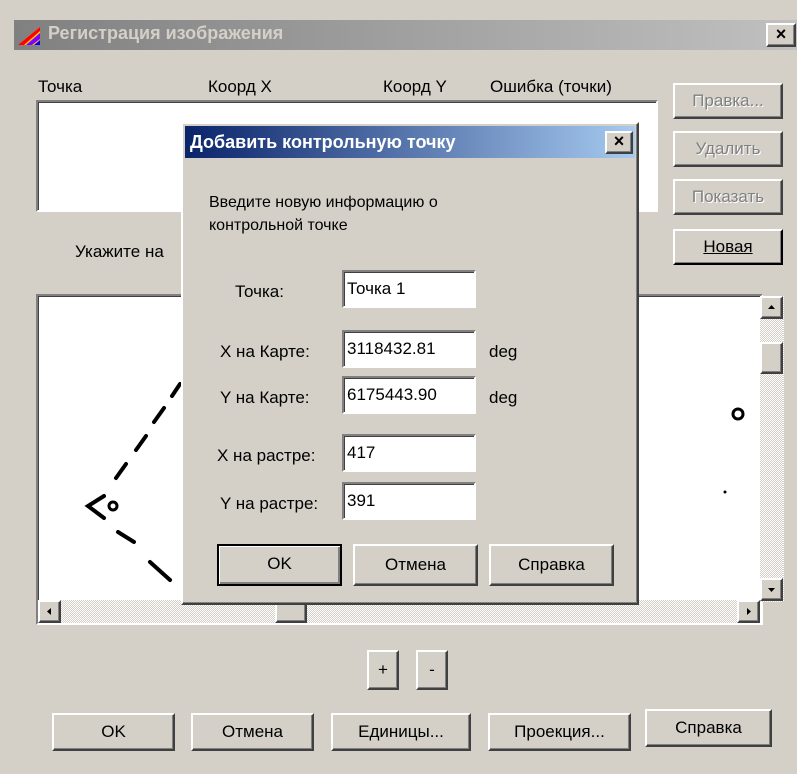 The width and height of the screenshot is (797, 774). Describe the element at coordinates (29, 36) in the screenshot. I see `app-icon` at that location.